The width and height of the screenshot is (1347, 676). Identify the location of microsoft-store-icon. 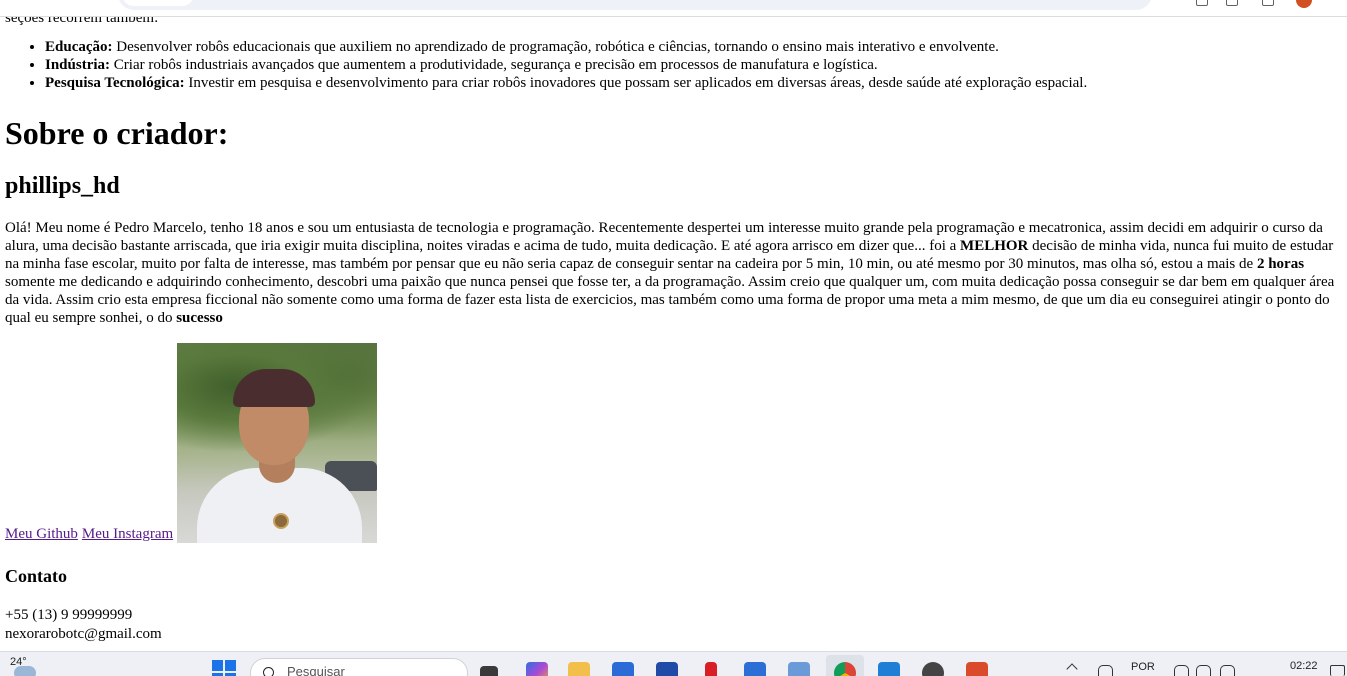
(623, 669).